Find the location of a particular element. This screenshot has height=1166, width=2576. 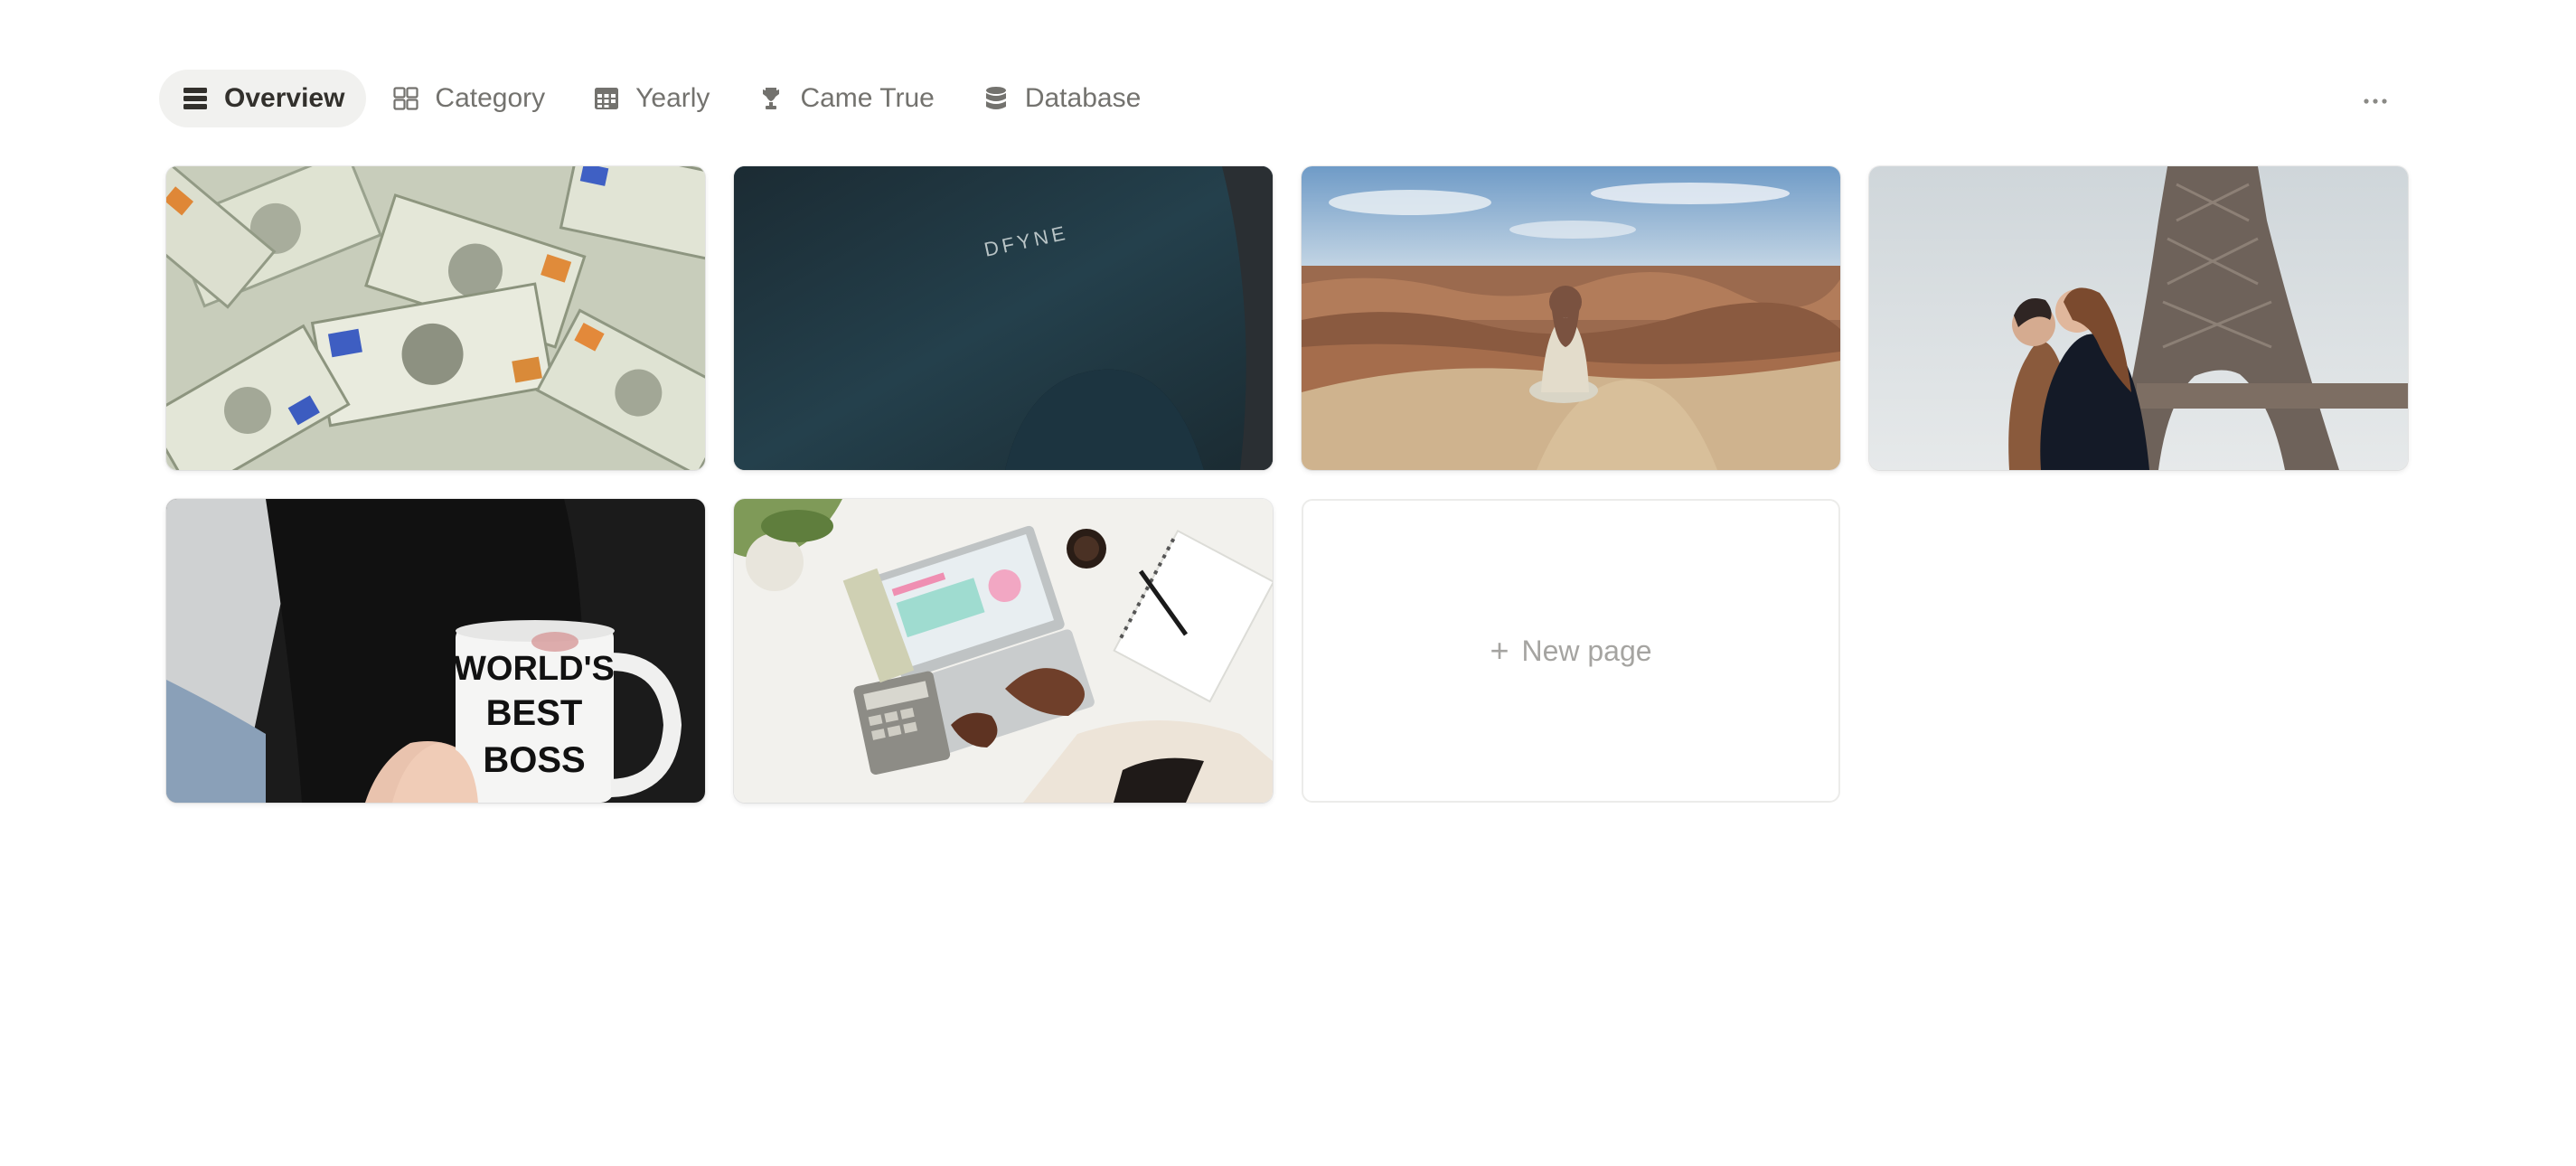

gallery-card-laptop is located at coordinates (1004, 651).